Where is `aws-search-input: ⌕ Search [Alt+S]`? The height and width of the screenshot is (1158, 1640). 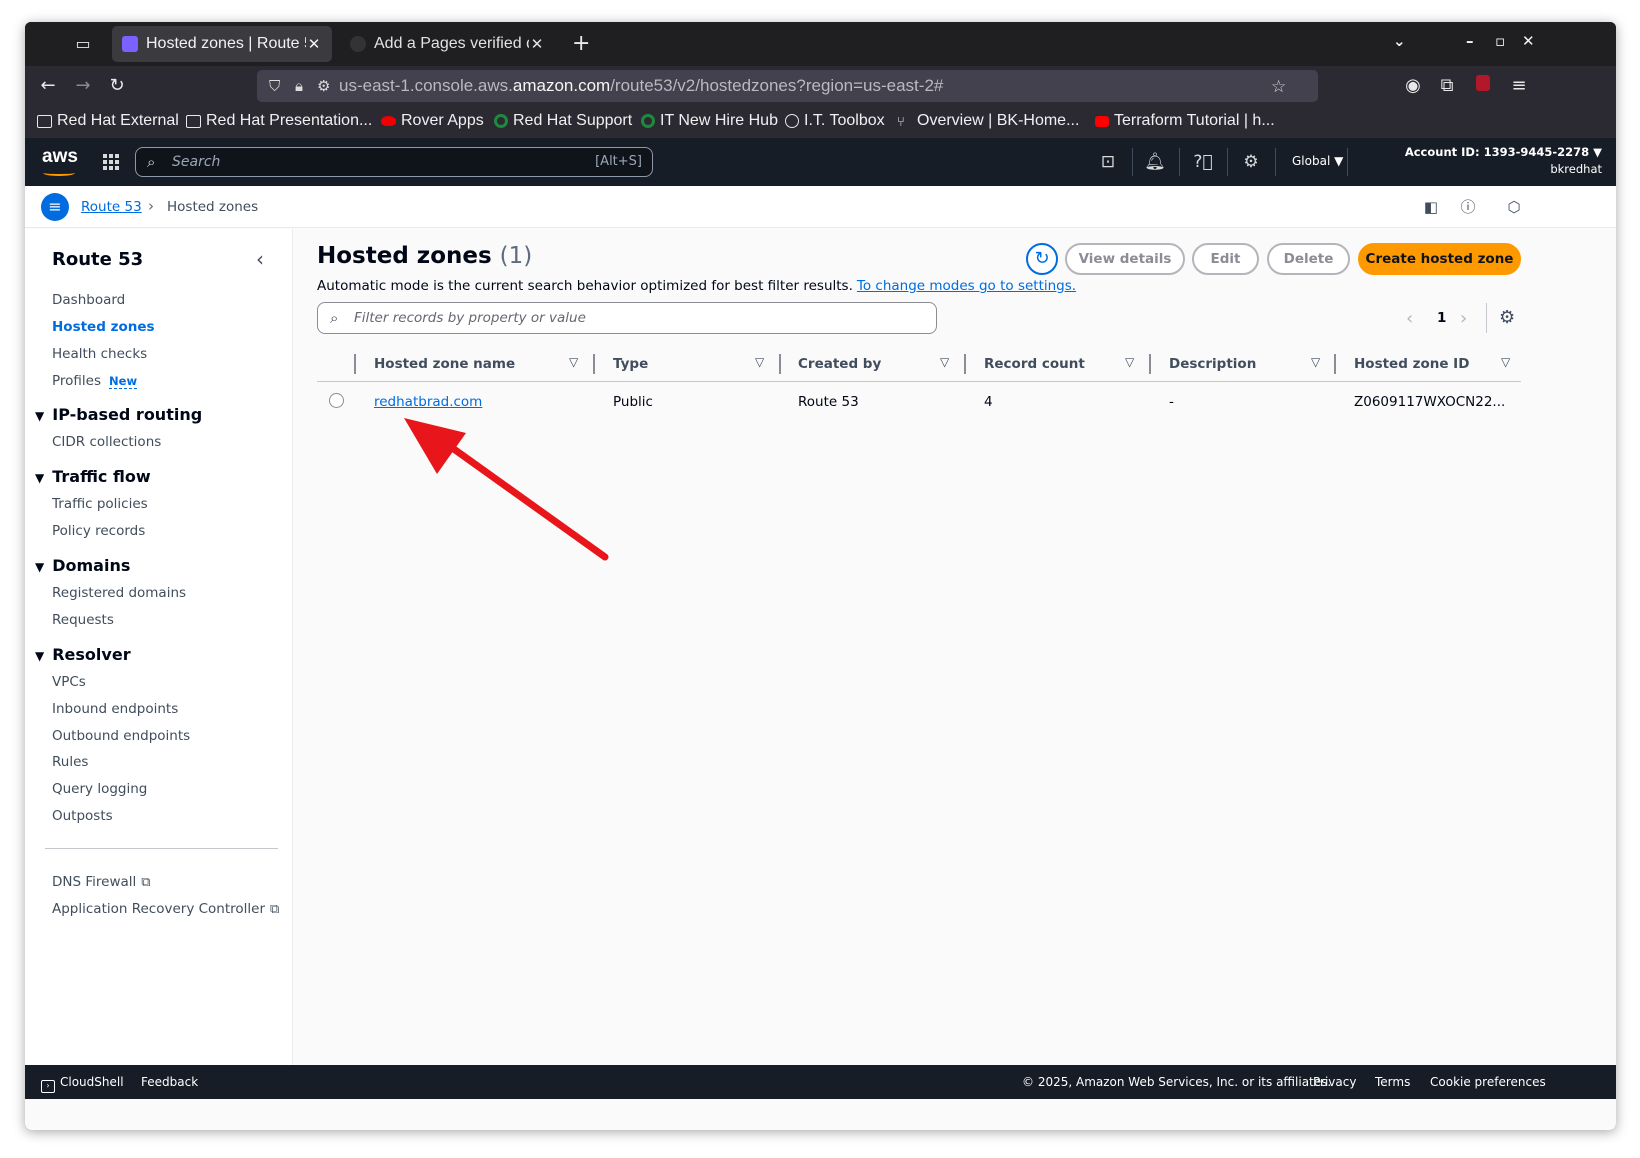
aws-search-input: ⌕ Search [Alt+S] is located at coordinates (394, 162).